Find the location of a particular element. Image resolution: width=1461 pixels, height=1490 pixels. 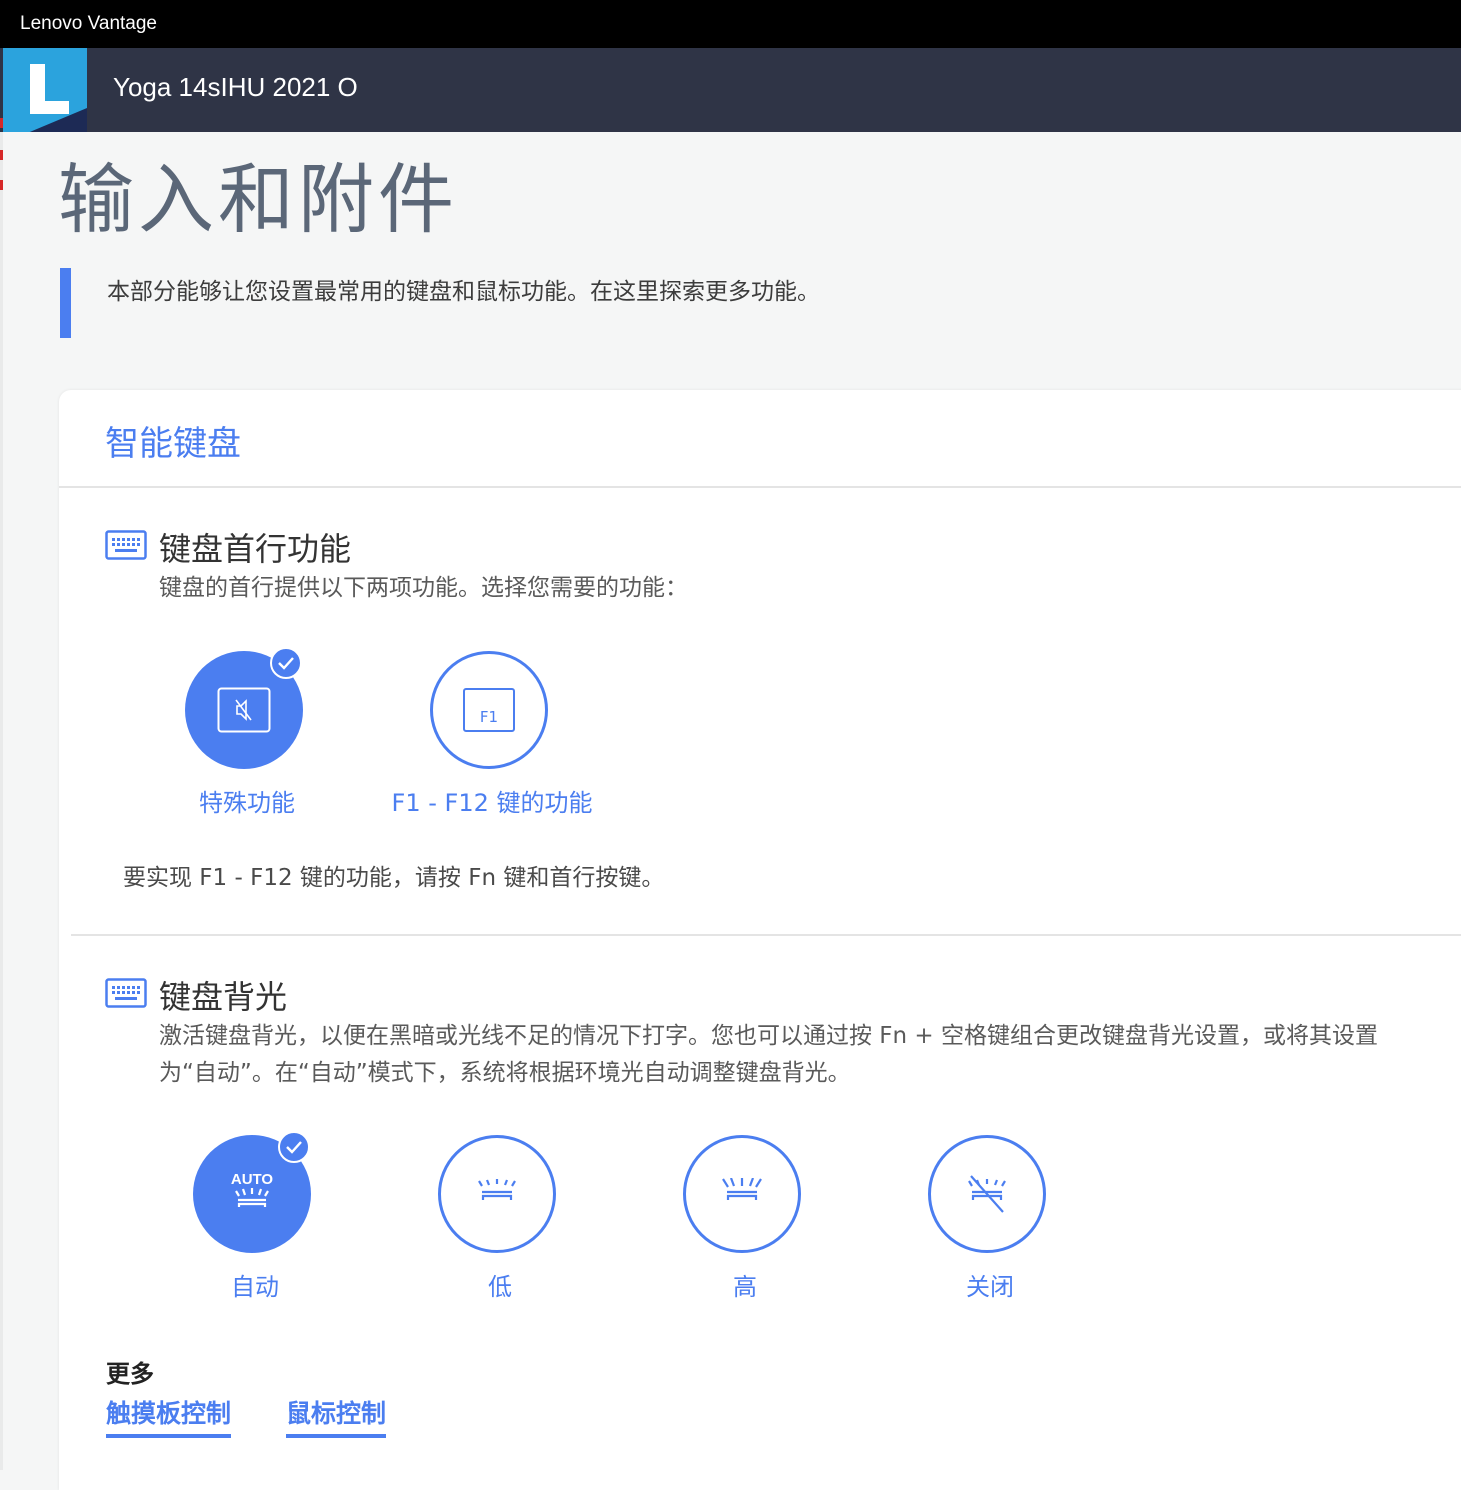

option-backlight-off: 关闭 is located at coordinates (990, 1220).